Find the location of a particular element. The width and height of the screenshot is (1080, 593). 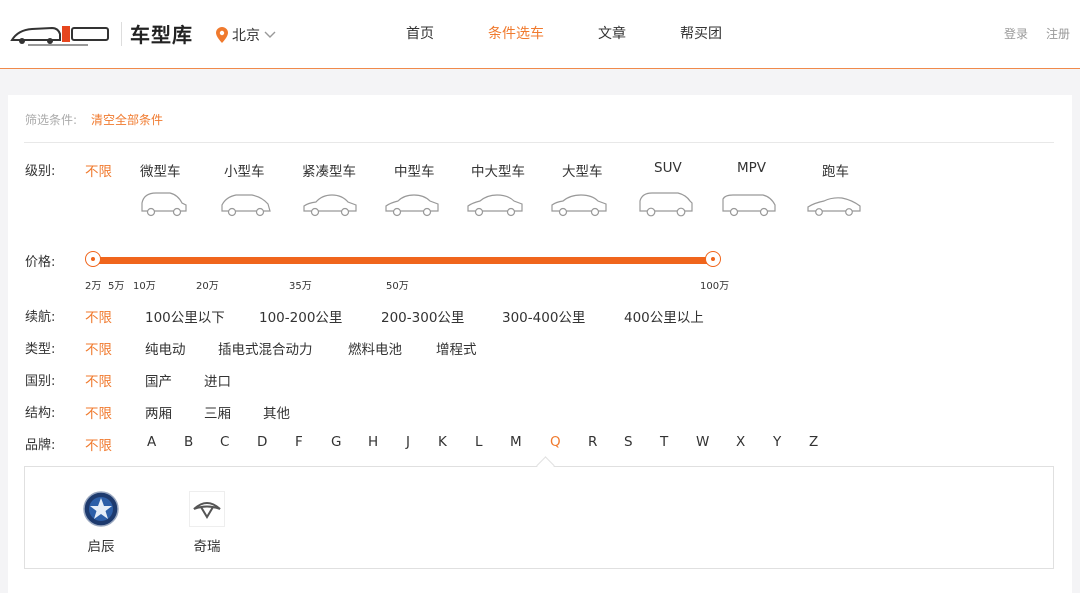

type-option: 纯电动 is located at coordinates (165, 348).